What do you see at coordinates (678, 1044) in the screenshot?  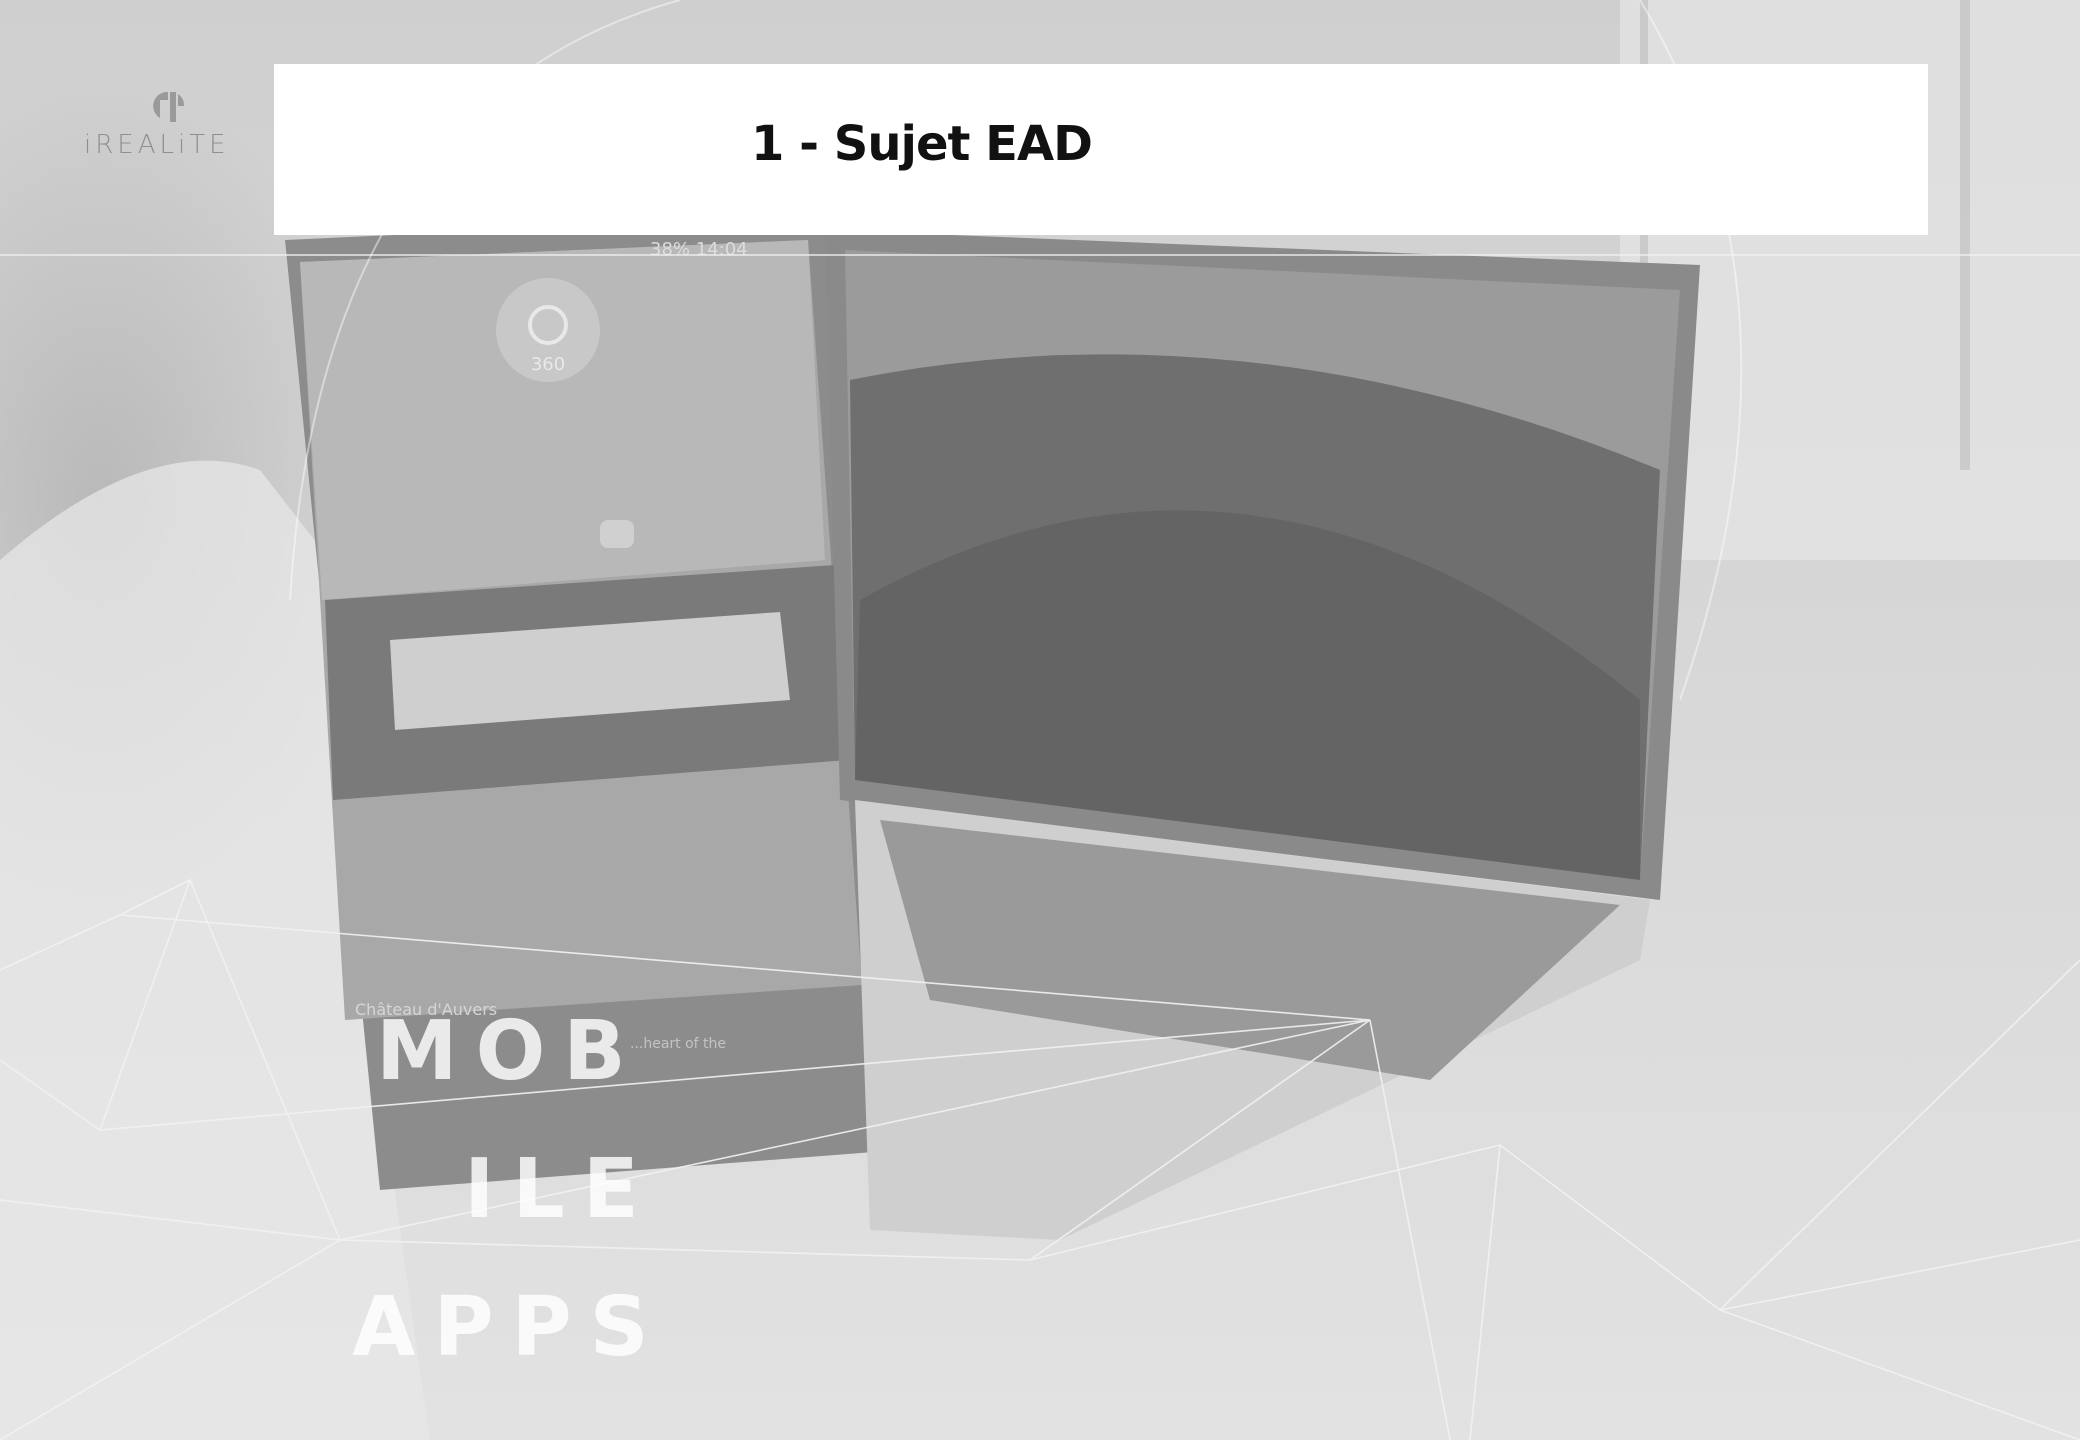 I see `phone-caption2-text: ...heart of the` at bounding box center [678, 1044].